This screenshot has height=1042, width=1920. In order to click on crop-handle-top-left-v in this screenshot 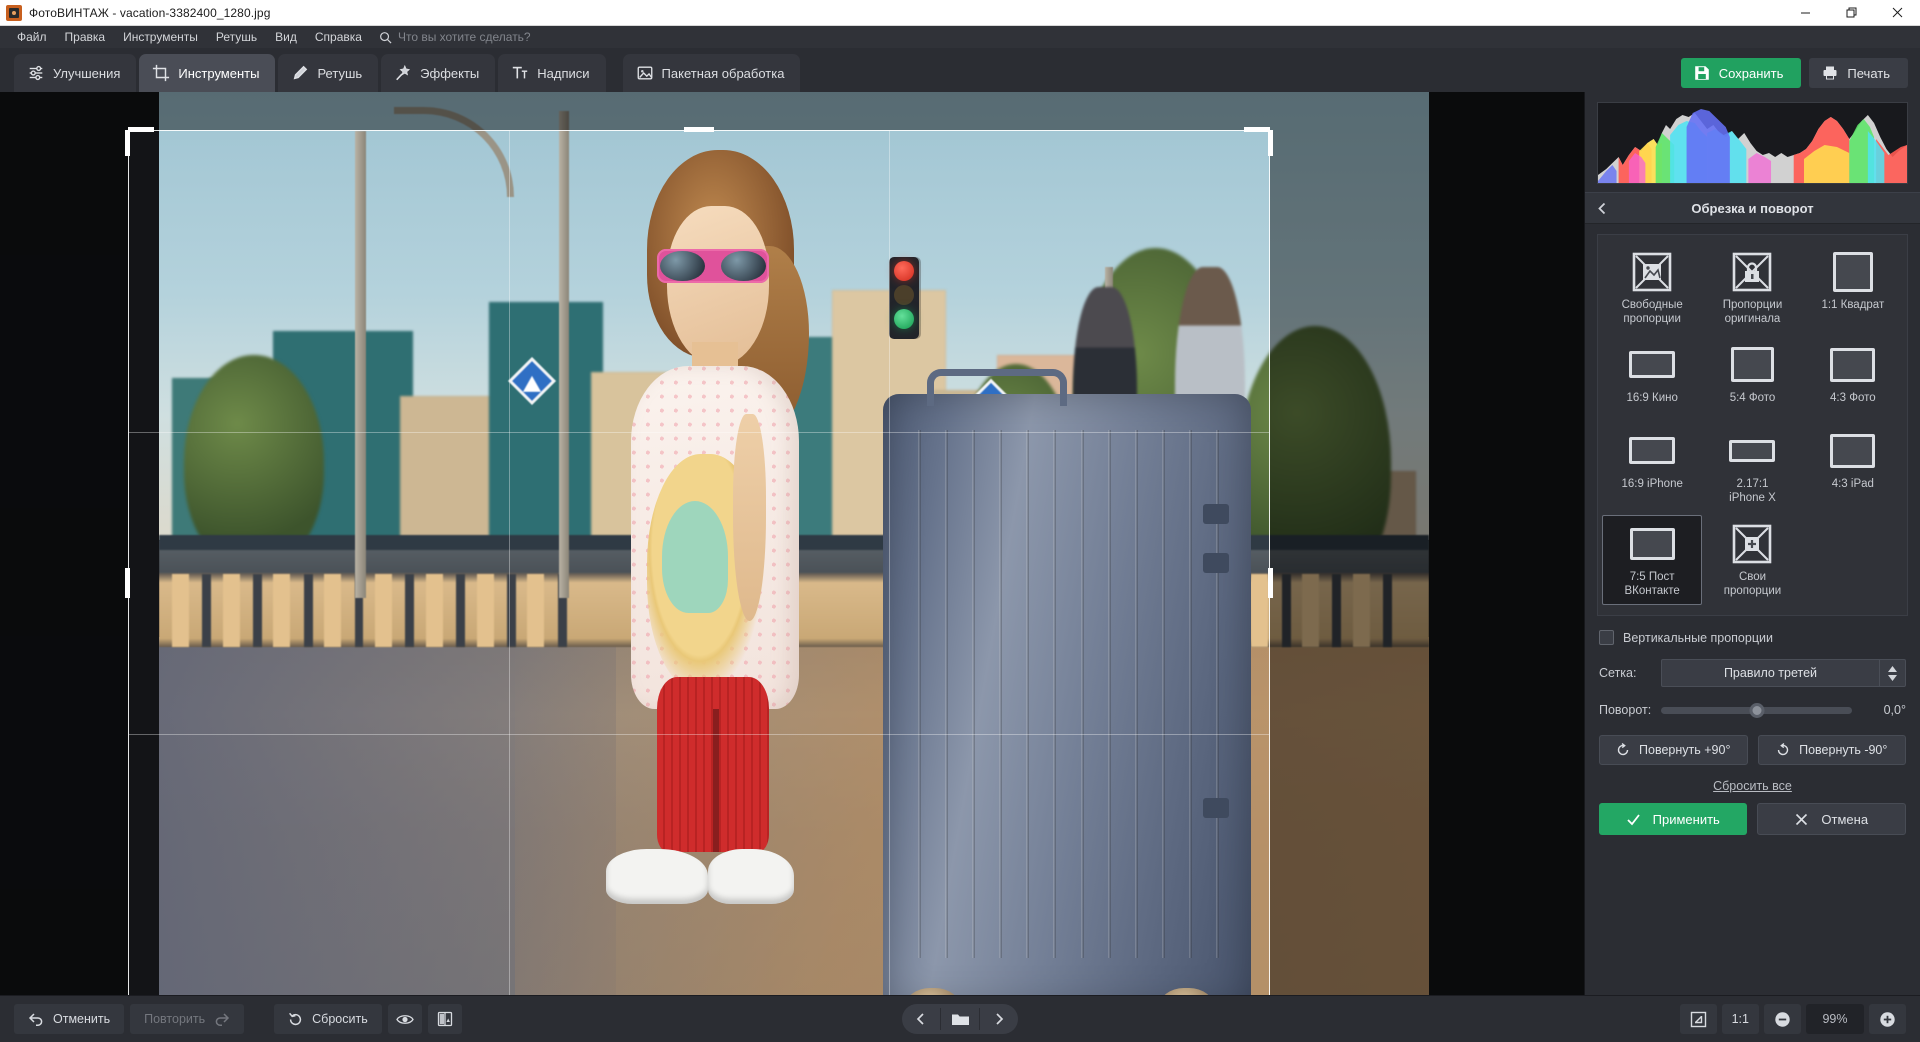, I will do `click(127, 143)`.